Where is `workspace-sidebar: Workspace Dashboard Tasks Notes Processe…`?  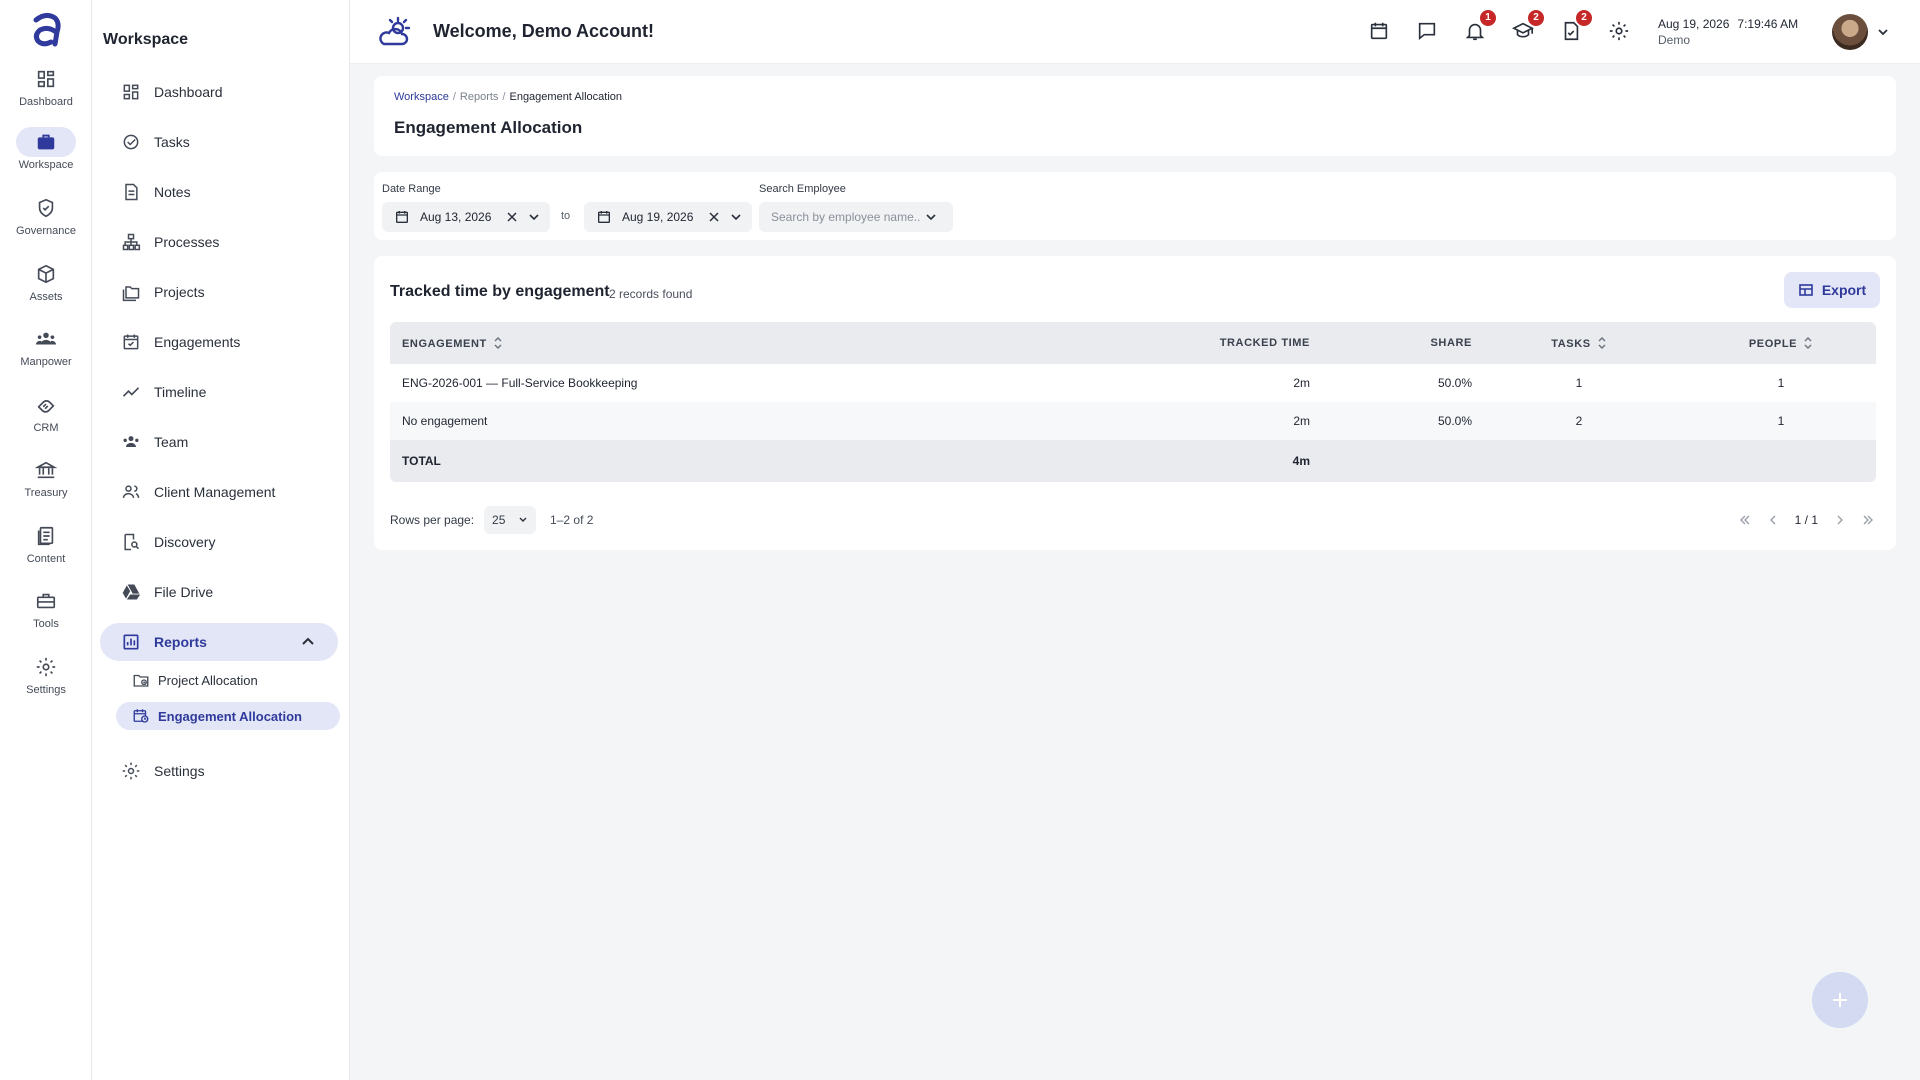
workspace-sidebar: Workspace Dashboard Tasks Notes Processe… is located at coordinates (221, 540).